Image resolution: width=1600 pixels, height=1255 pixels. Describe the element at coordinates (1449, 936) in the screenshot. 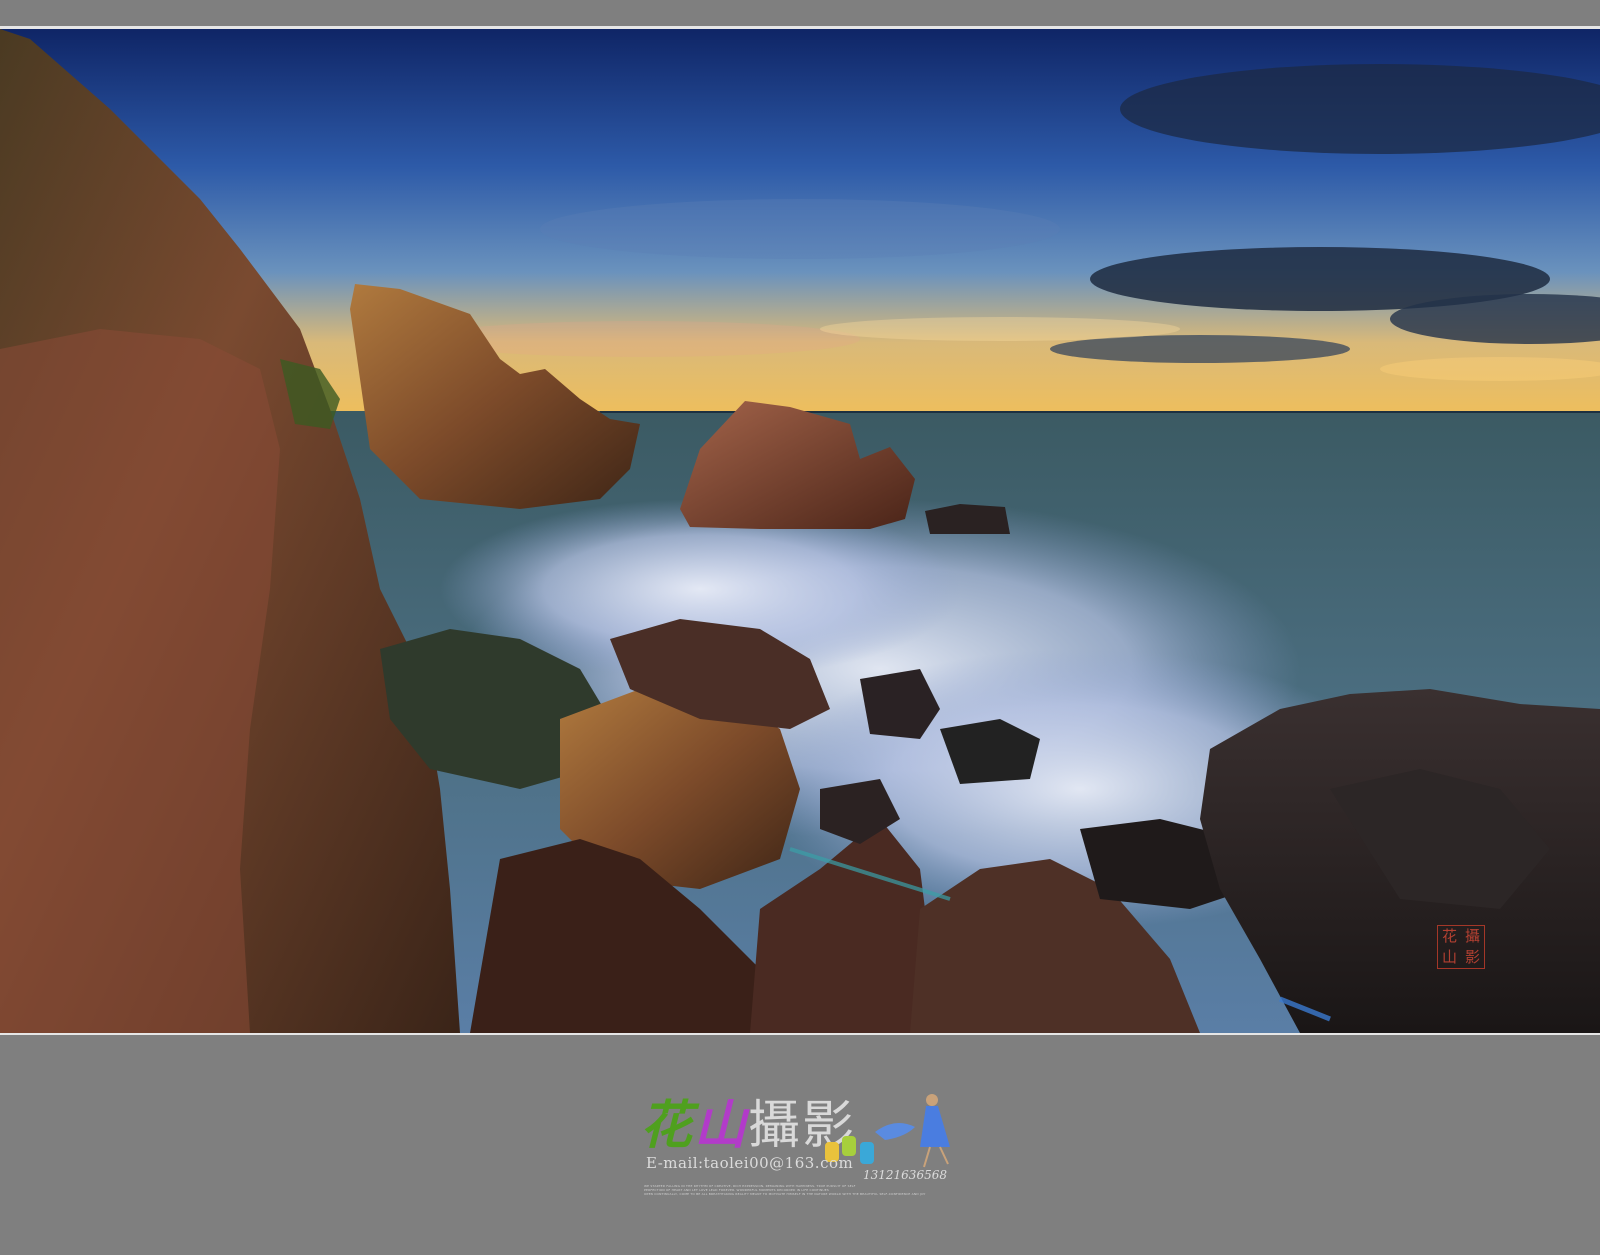

I see `seal-char: 花` at that location.